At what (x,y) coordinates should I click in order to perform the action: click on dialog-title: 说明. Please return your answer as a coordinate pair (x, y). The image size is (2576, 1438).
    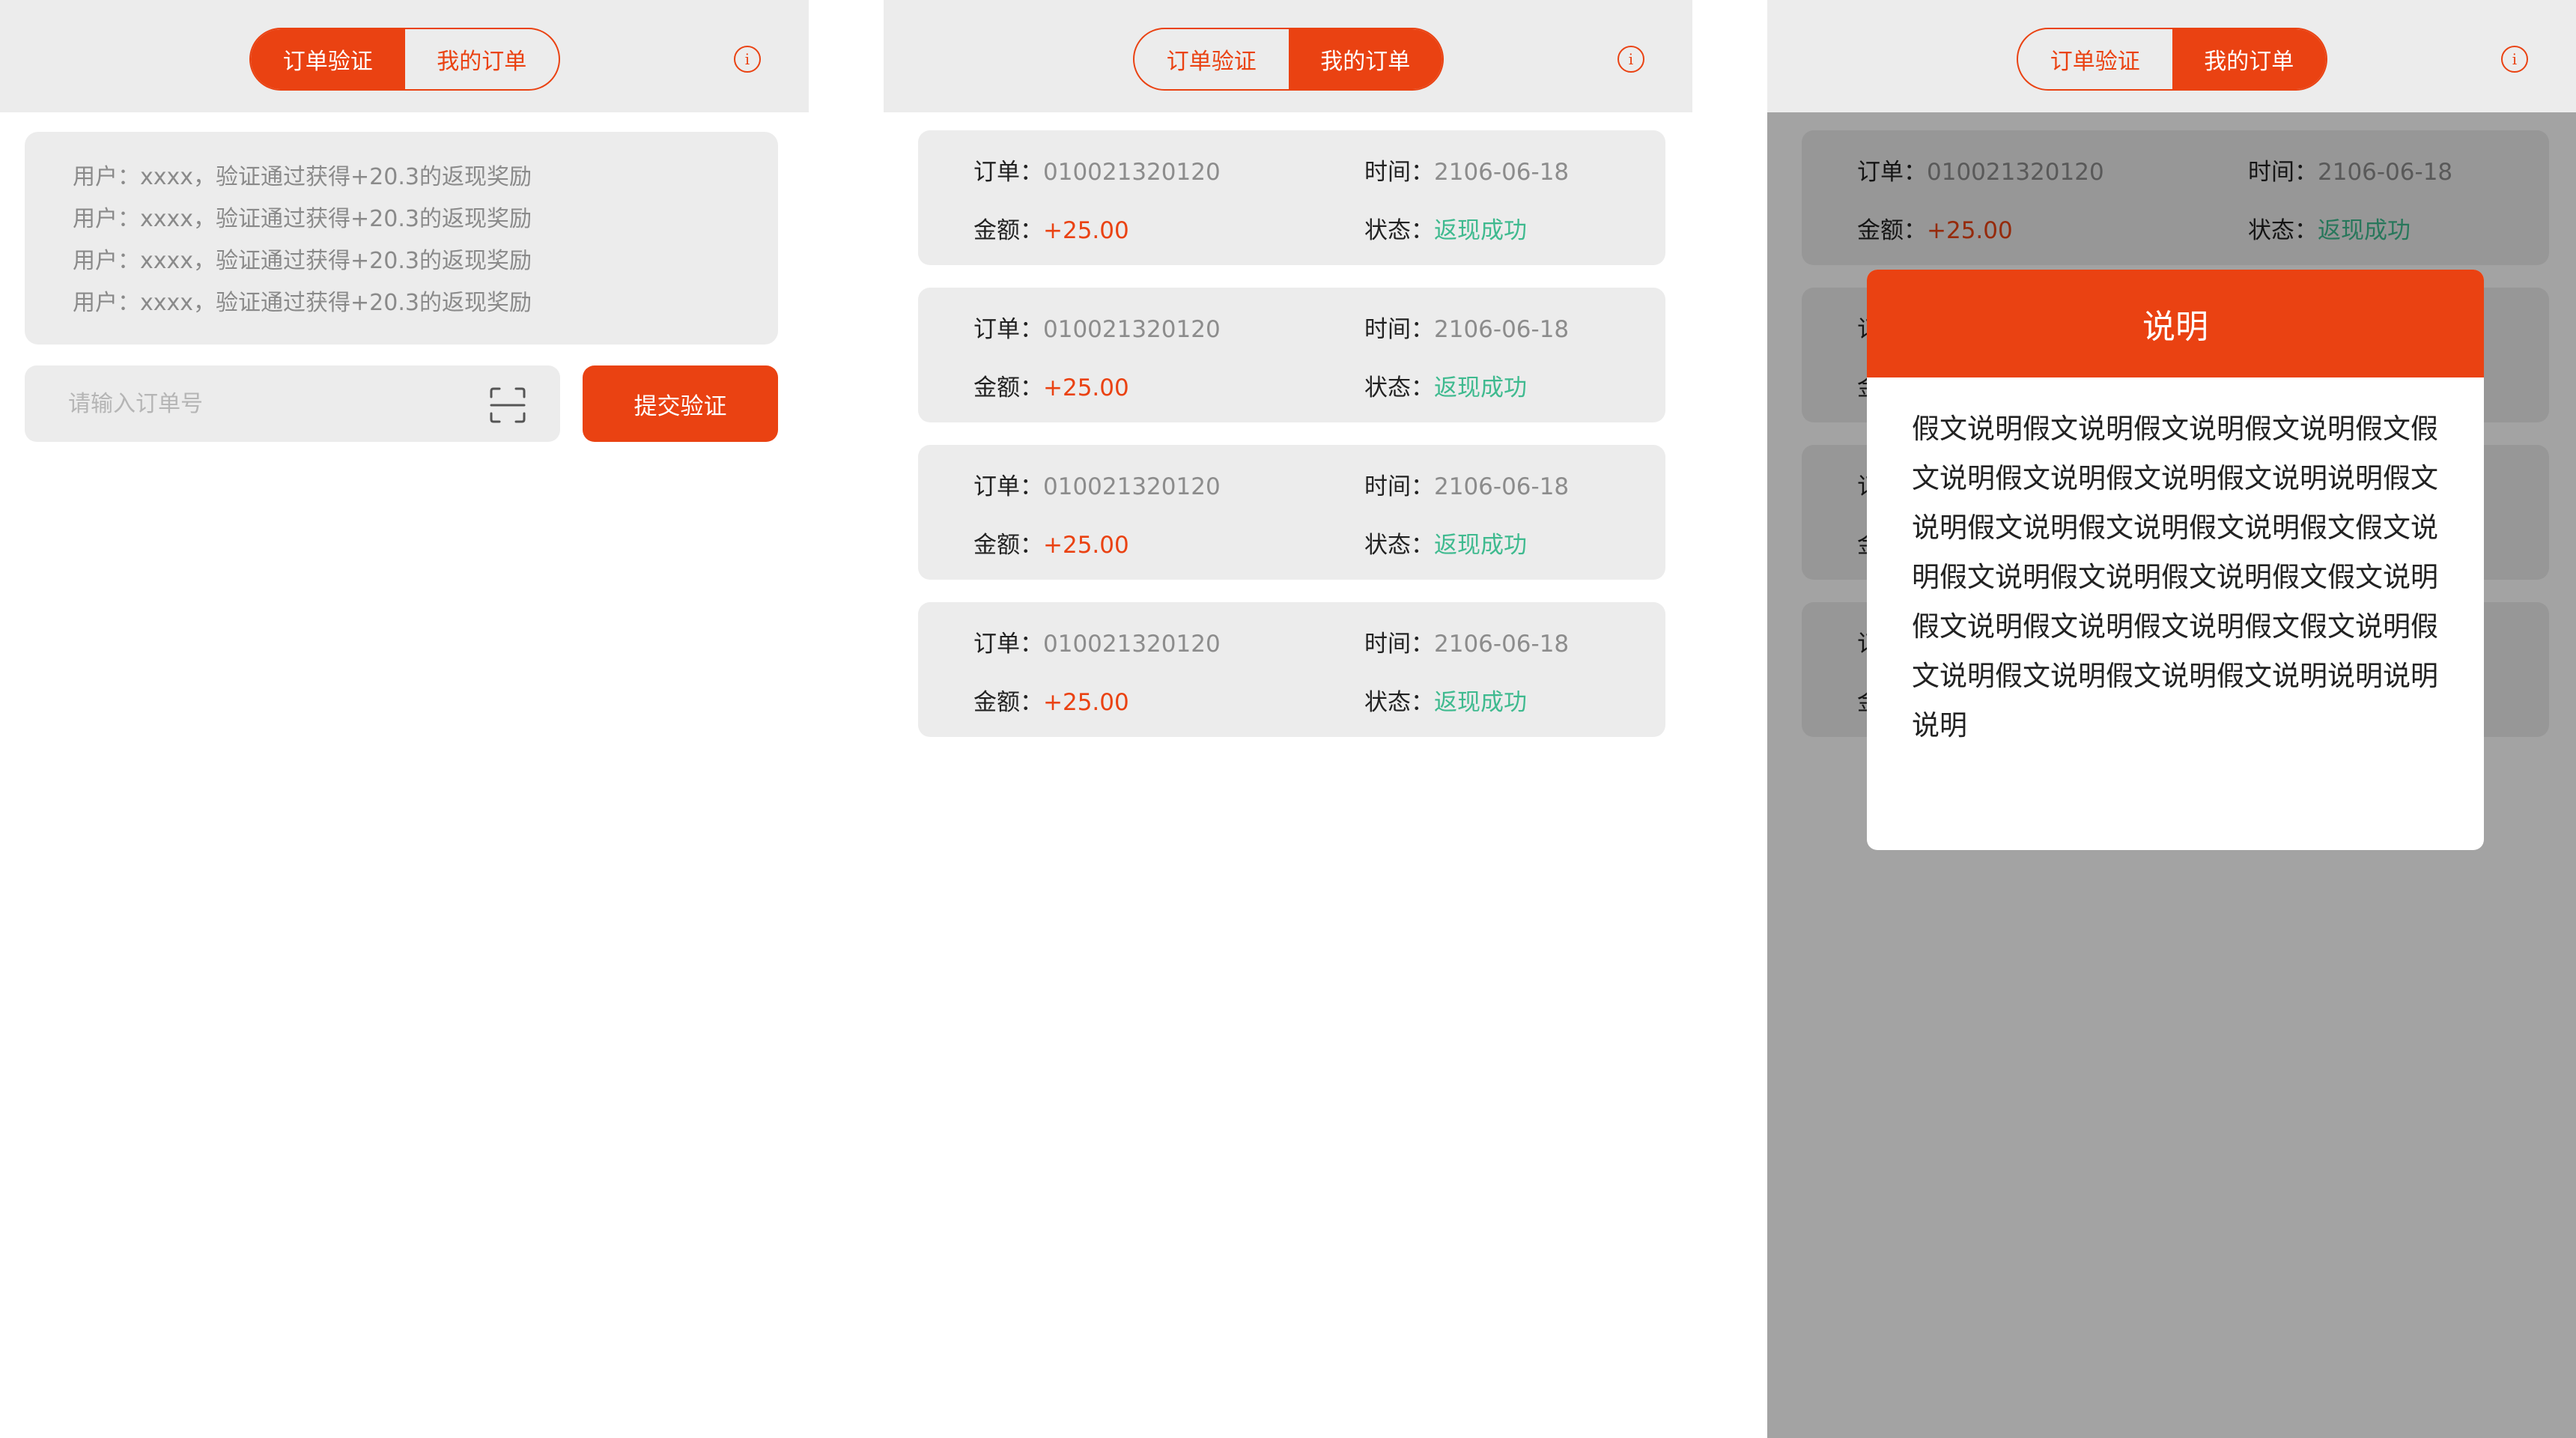
    Looking at the image, I should click on (2175, 323).